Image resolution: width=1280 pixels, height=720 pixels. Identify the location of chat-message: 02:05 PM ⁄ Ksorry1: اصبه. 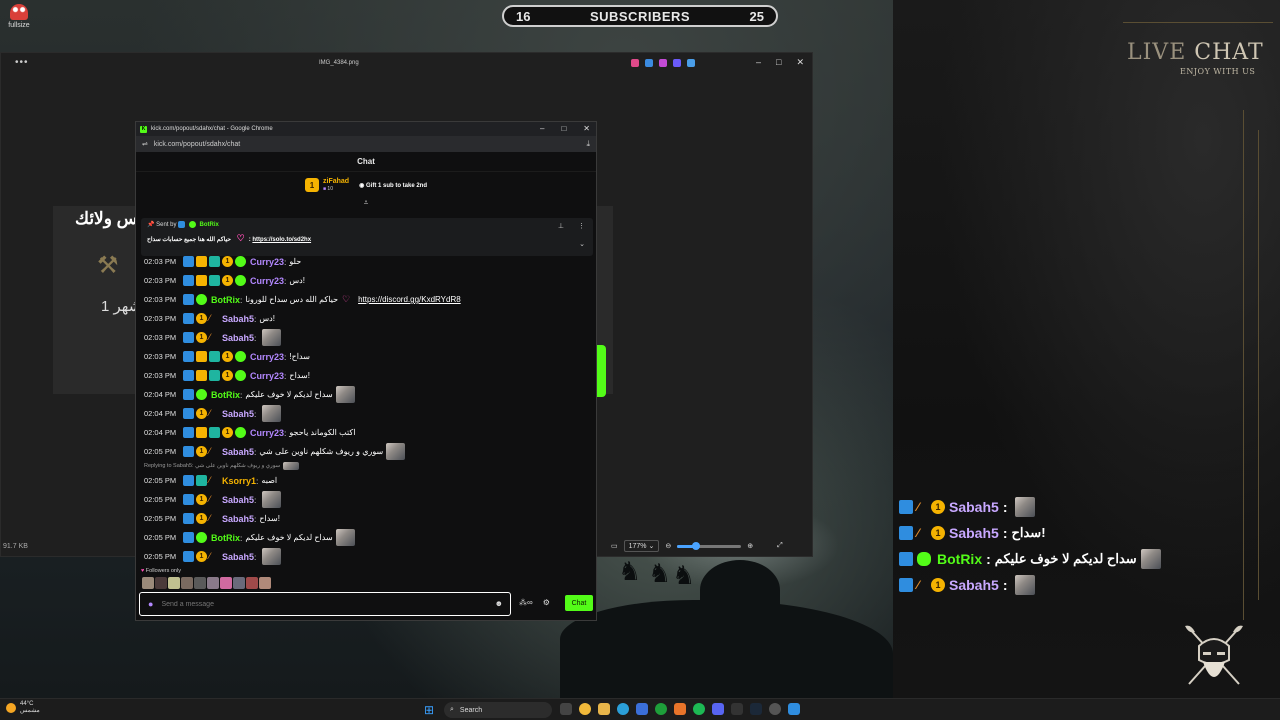
(369, 480).